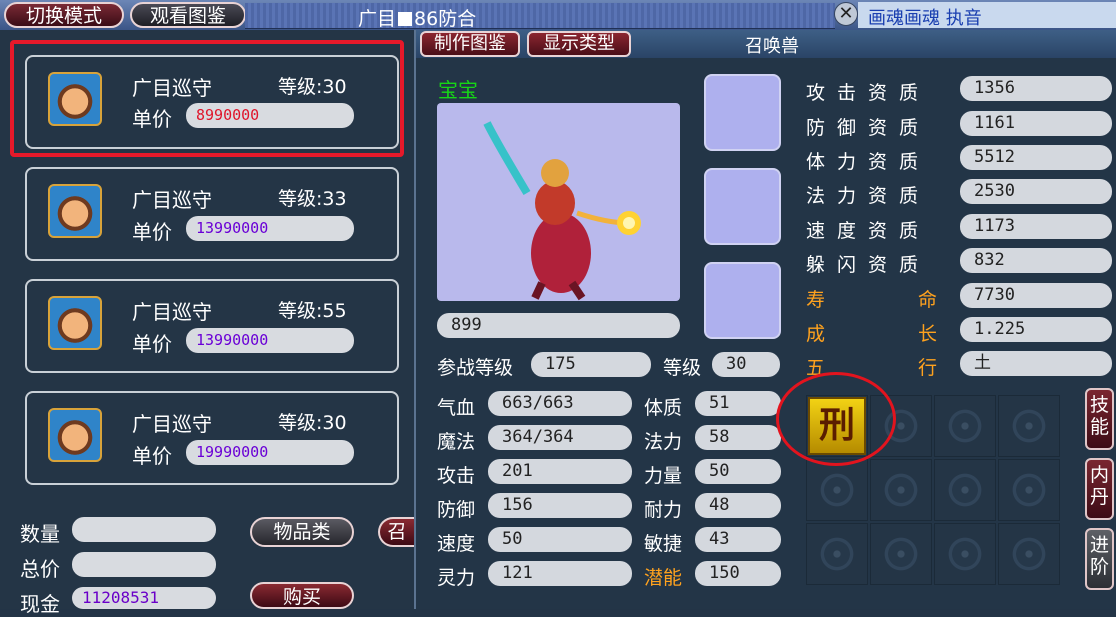 The width and height of the screenshot is (1116, 617). Describe the element at coordinates (868, 196) in the screenshot. I see `aptitude-label: 法力资质` at that location.